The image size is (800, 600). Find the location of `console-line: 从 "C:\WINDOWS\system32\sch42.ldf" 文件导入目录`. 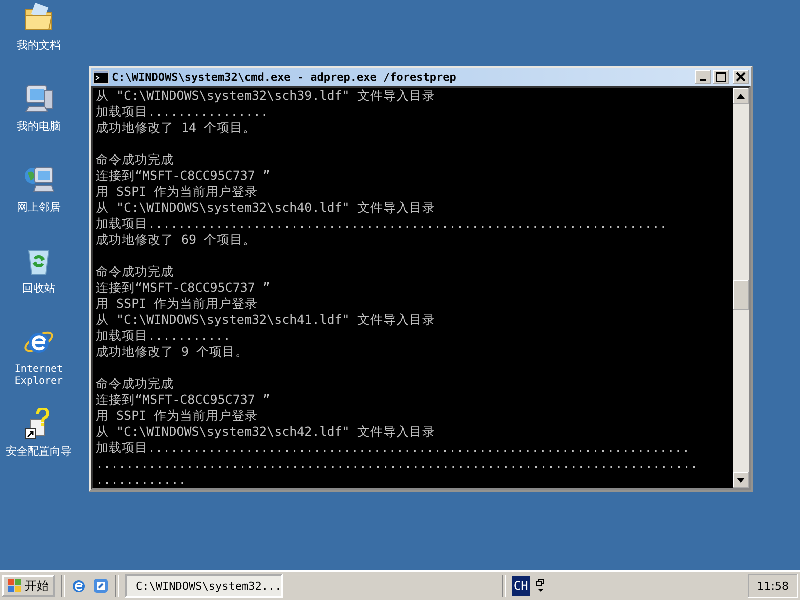

console-line: 从 "C:\WINDOWS\system32\sch42.ldf" 文件导入目录 is located at coordinates (266, 432).